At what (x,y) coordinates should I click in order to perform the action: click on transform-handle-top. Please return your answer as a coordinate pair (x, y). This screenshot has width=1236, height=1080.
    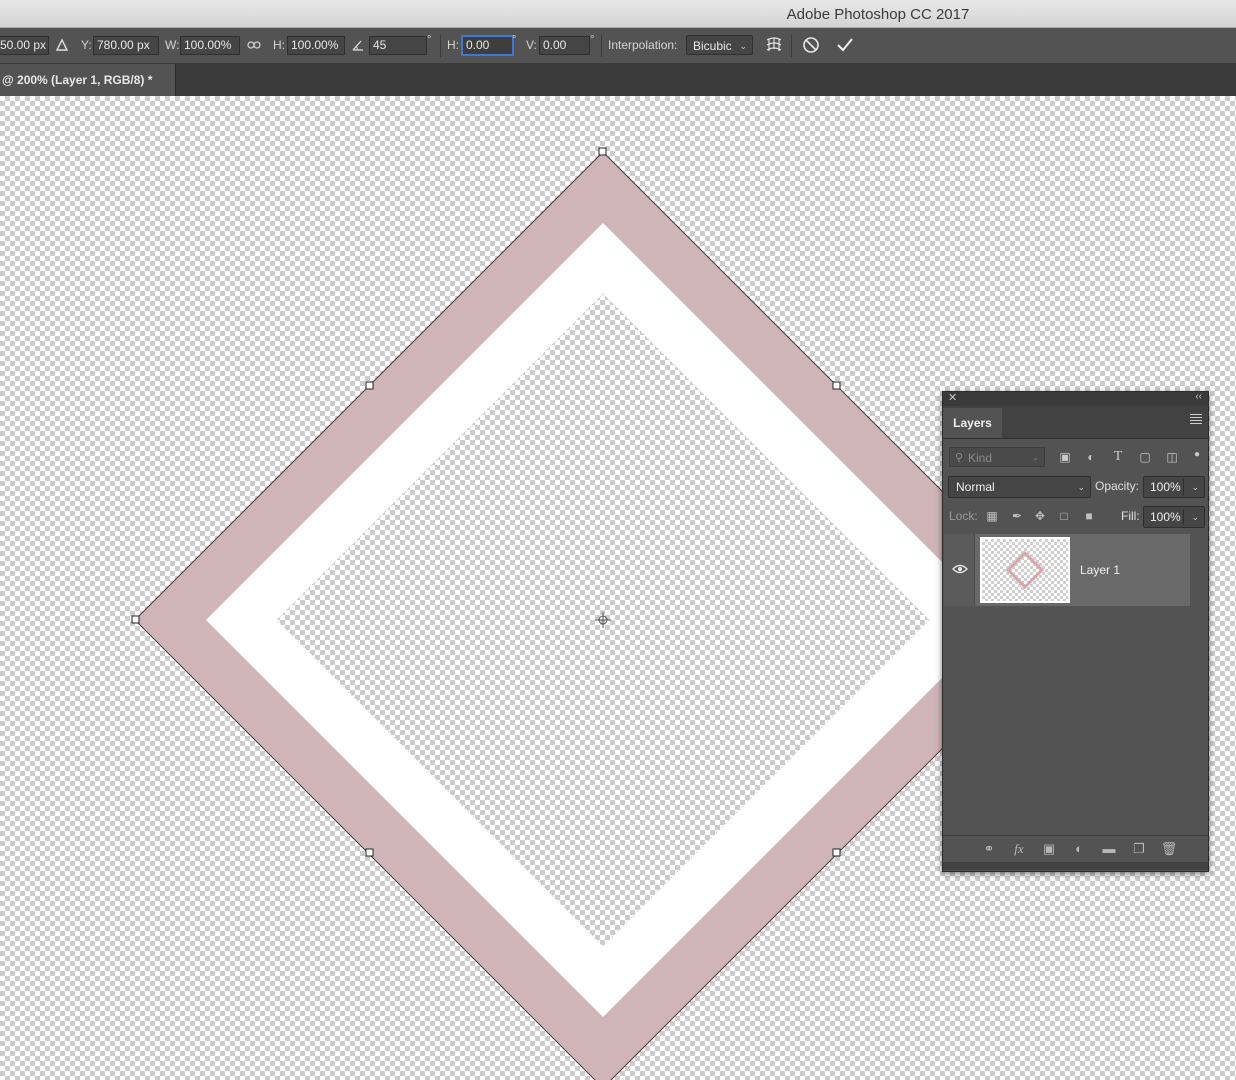
    Looking at the image, I should click on (602, 151).